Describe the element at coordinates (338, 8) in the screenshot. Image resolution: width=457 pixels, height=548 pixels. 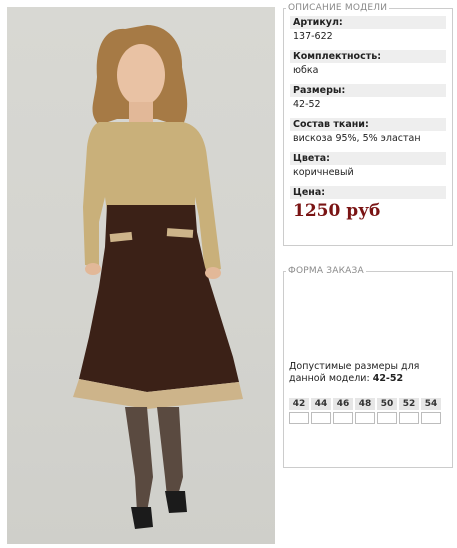
I see `model-description-legend: ОПИСАНИЕ МОДЕЛИ` at that location.